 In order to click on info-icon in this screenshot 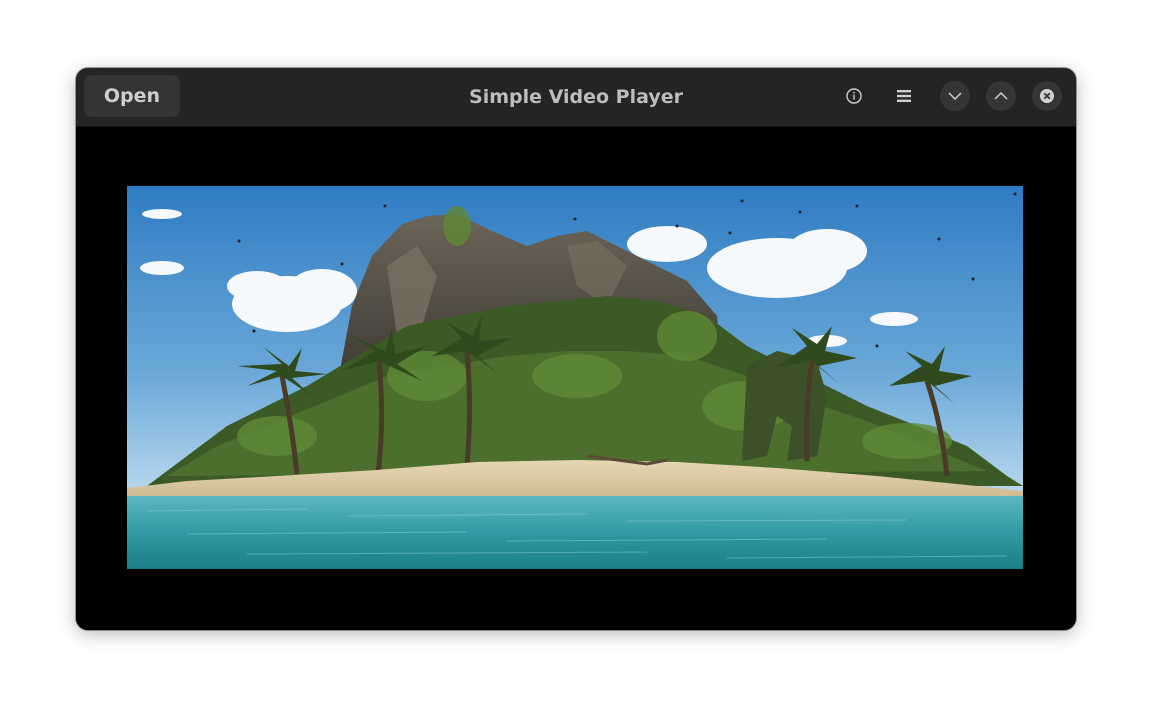, I will do `click(854, 96)`.